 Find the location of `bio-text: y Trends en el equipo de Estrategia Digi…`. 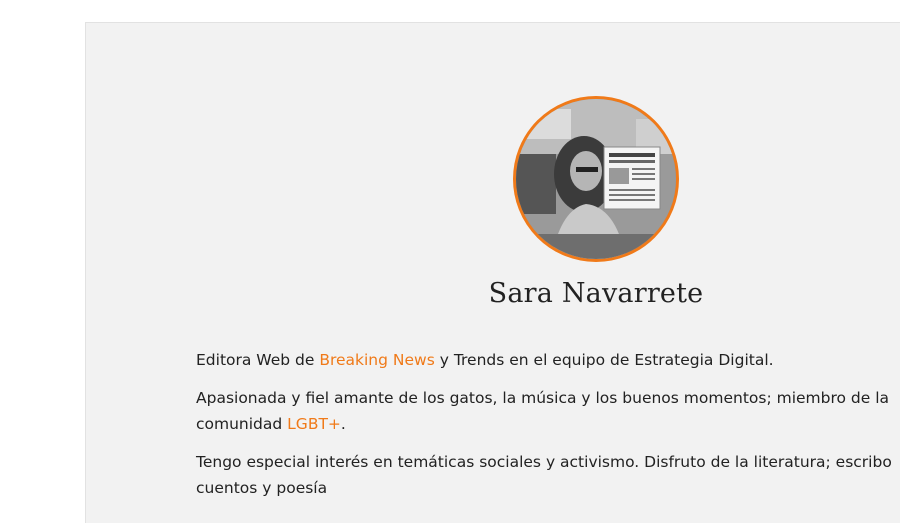

bio-text: y Trends en el equipo de Estrategia Digi… is located at coordinates (604, 360).